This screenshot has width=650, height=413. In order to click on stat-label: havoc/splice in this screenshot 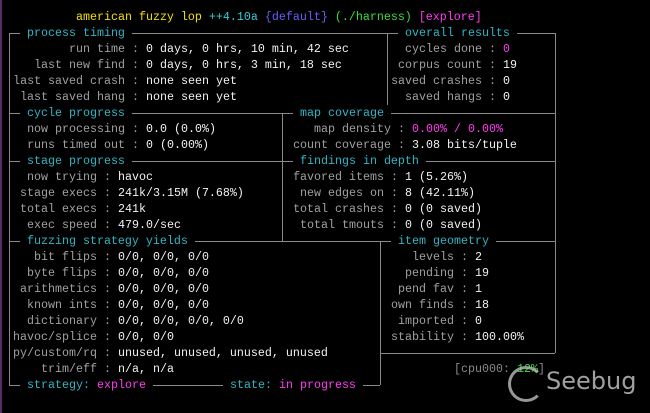, I will do `click(55, 337)`.